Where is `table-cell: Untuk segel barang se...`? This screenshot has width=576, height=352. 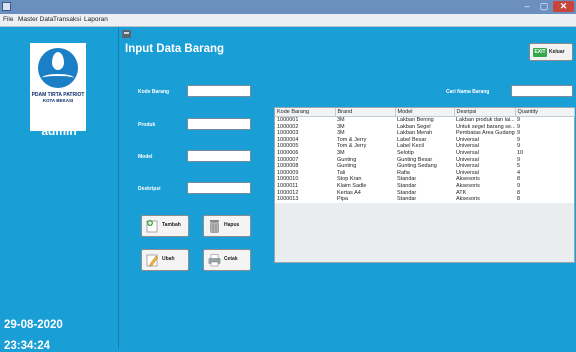
table-cell: Untuk segel barang se... is located at coordinates (484, 127).